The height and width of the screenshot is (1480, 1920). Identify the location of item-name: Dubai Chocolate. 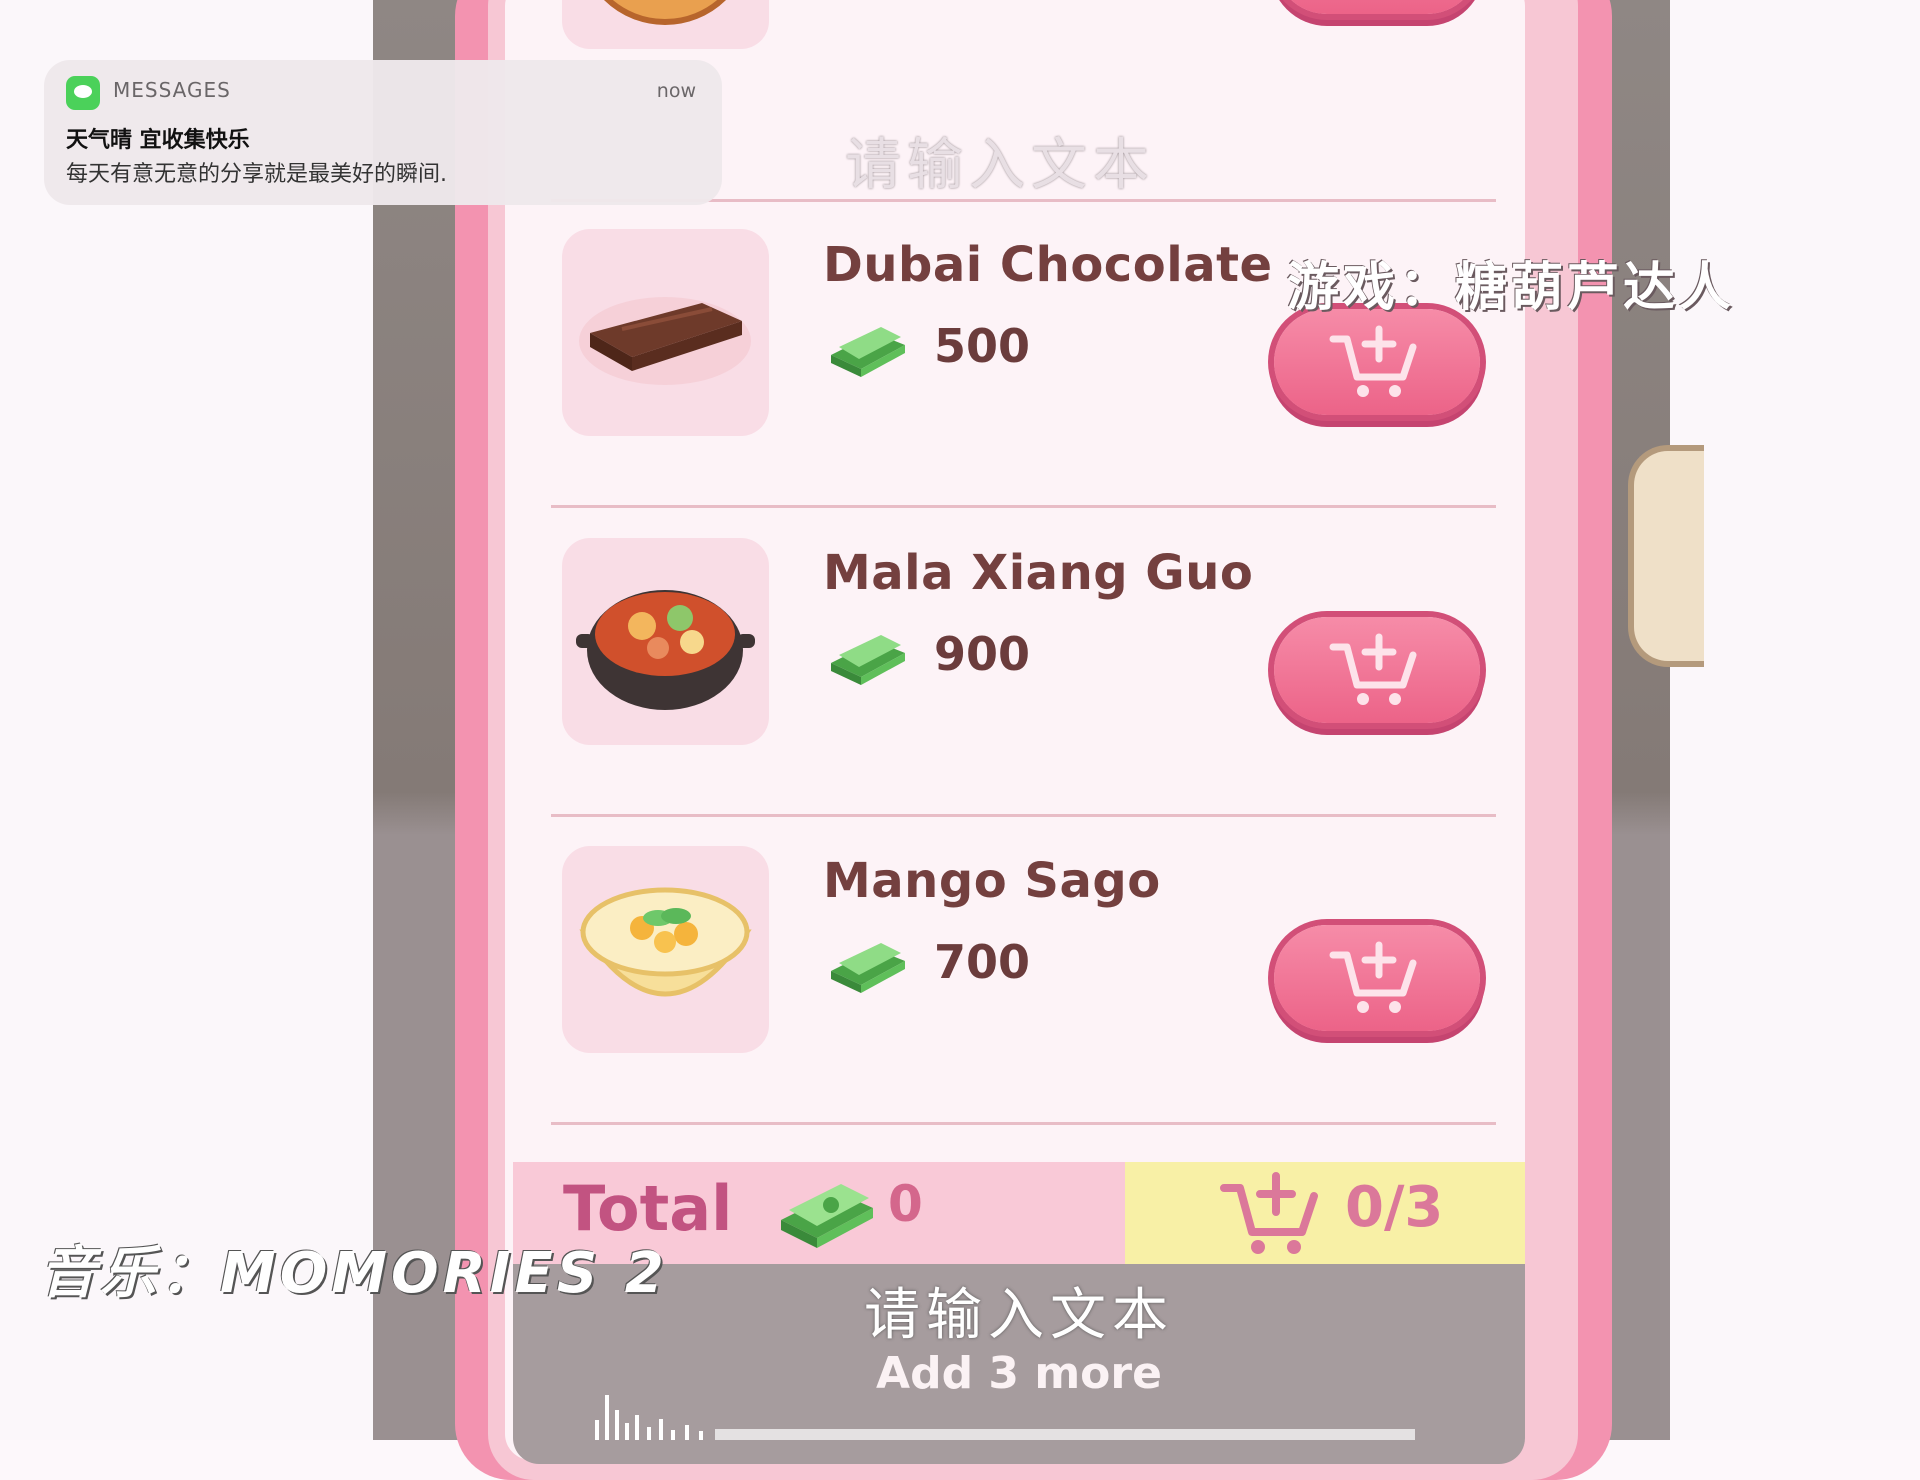
(1048, 265).